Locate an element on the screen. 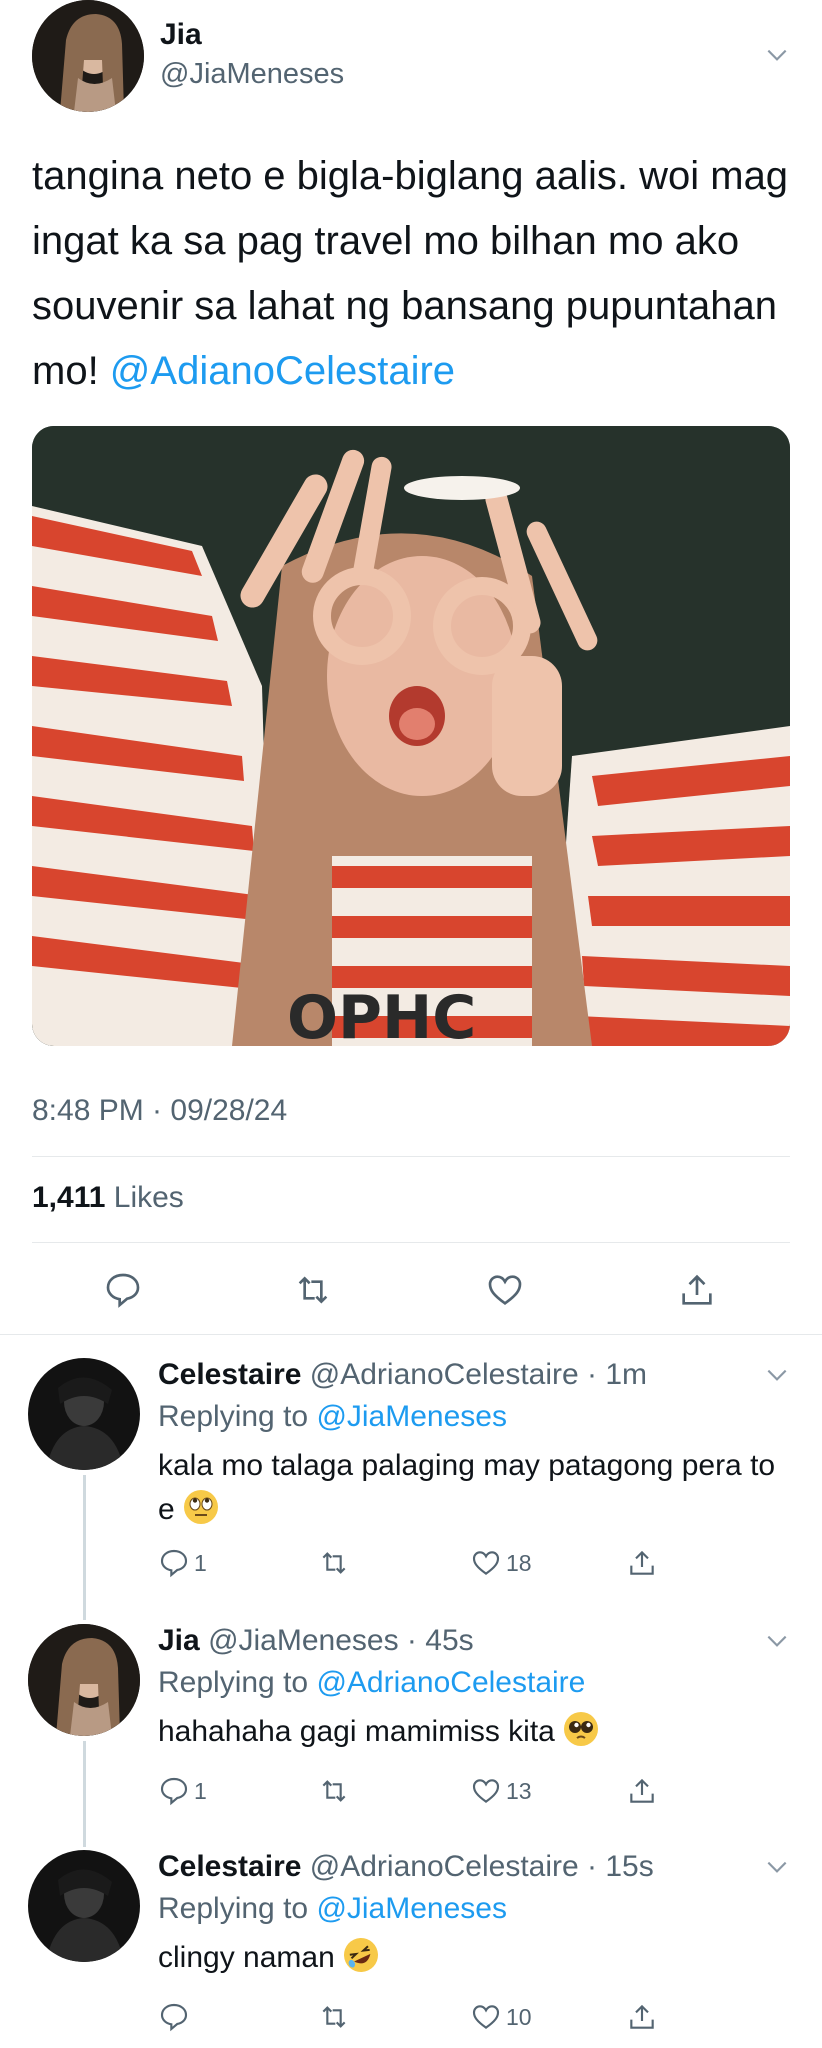 This screenshot has width=822, height=2048. mention-link: @AdrianoCelestaire is located at coordinates (450, 1682).